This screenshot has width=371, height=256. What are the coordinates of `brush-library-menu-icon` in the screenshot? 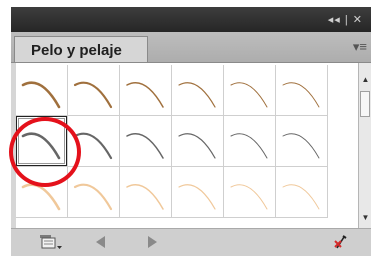 It's located at (51, 242).